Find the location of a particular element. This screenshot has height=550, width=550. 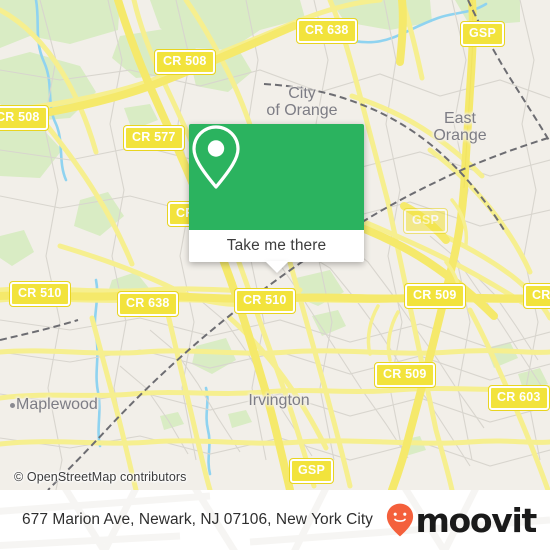

city-label-line: Orange is located at coordinates (460, 135).